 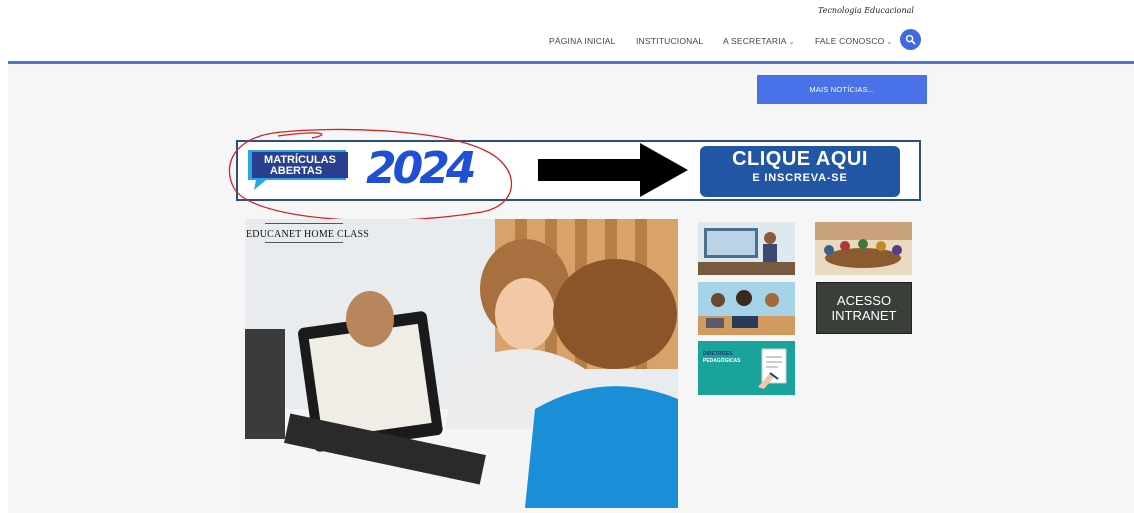 I want to click on nav-a-secretaria-label: A SECRETARIA, so click(x=755, y=41).